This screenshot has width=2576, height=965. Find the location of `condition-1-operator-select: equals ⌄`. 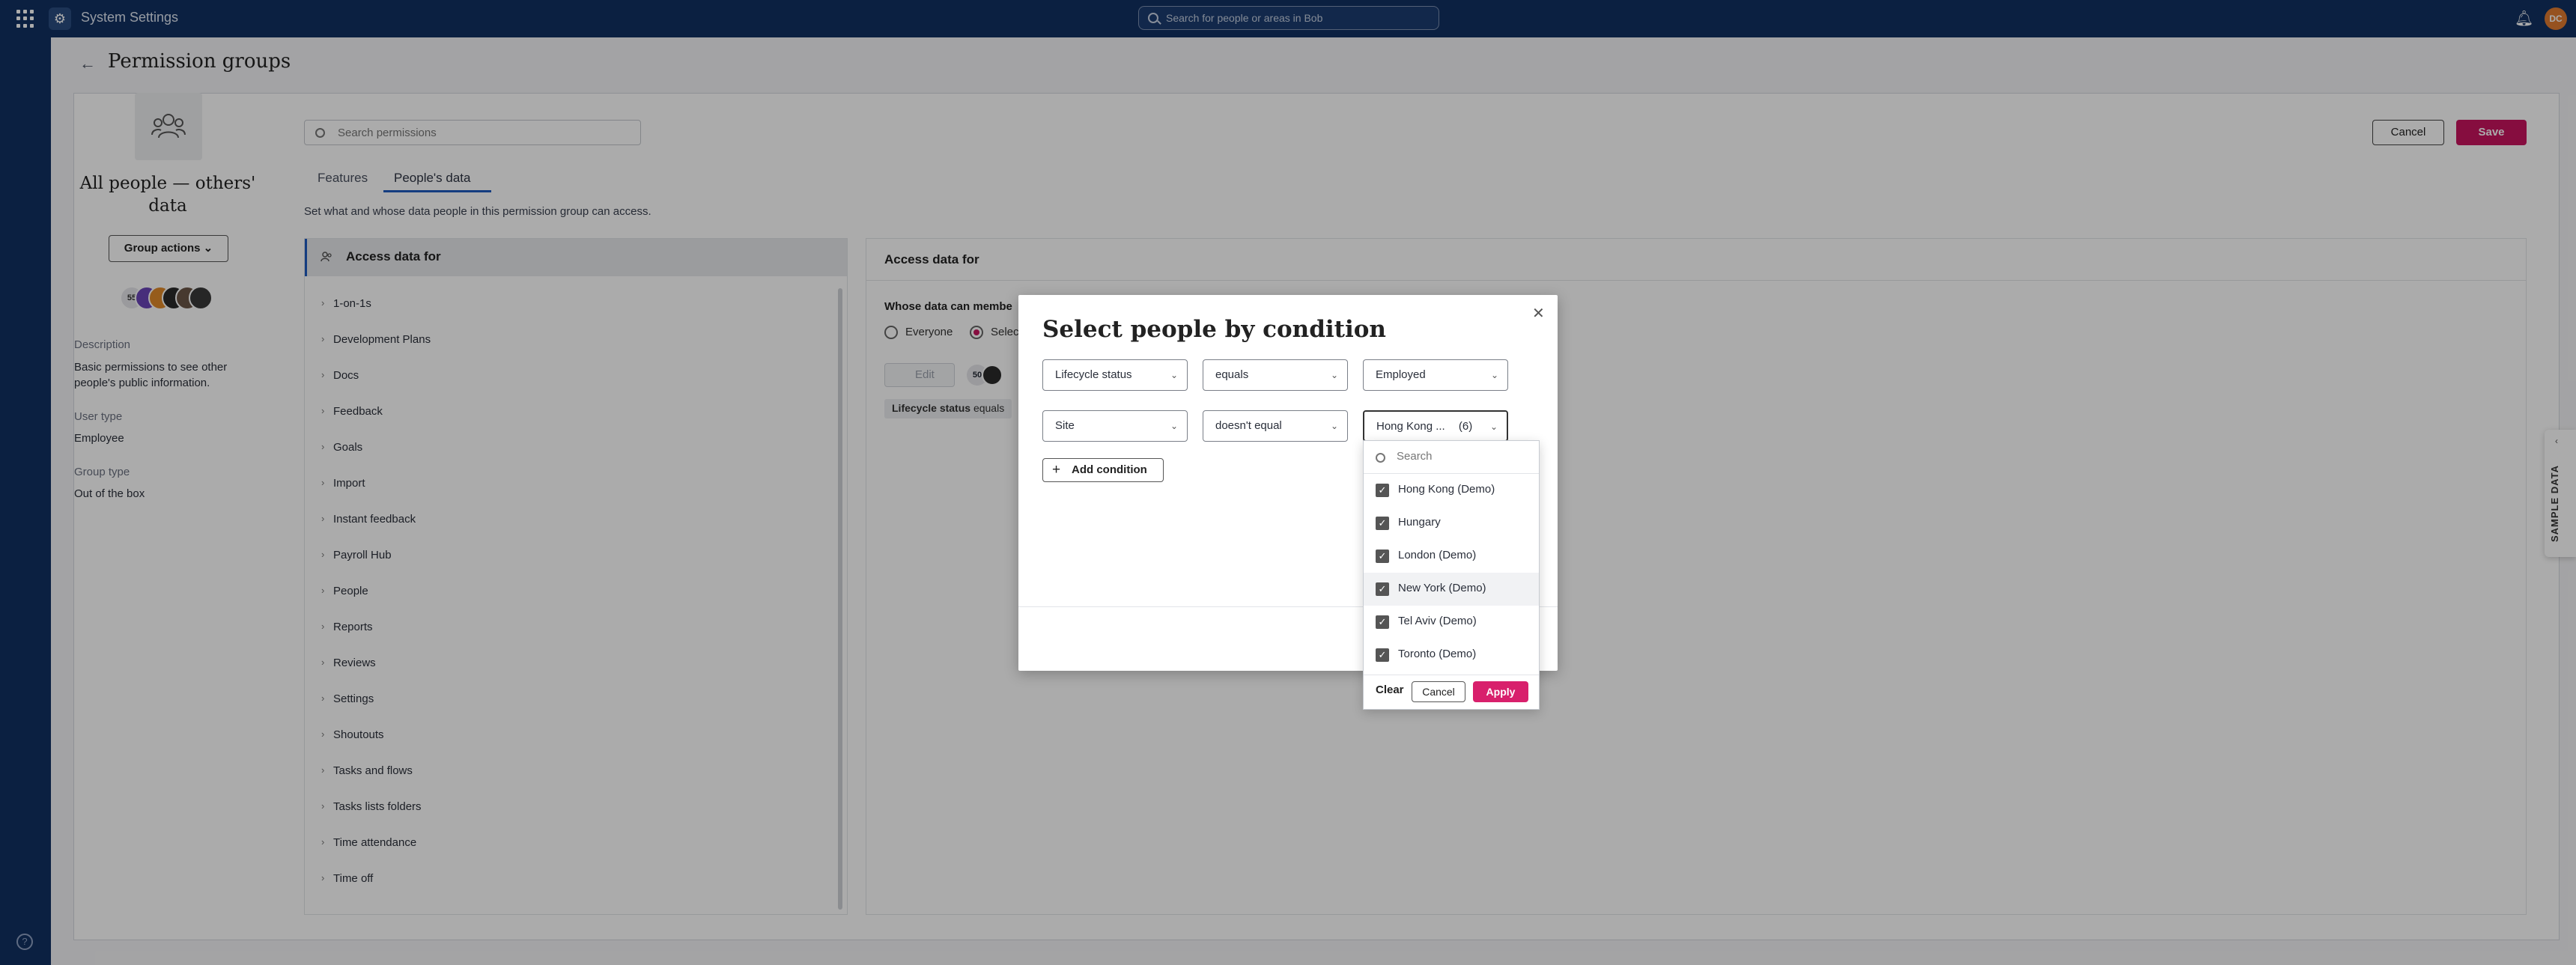

condition-1-operator-select: equals ⌄ is located at coordinates (1275, 375).